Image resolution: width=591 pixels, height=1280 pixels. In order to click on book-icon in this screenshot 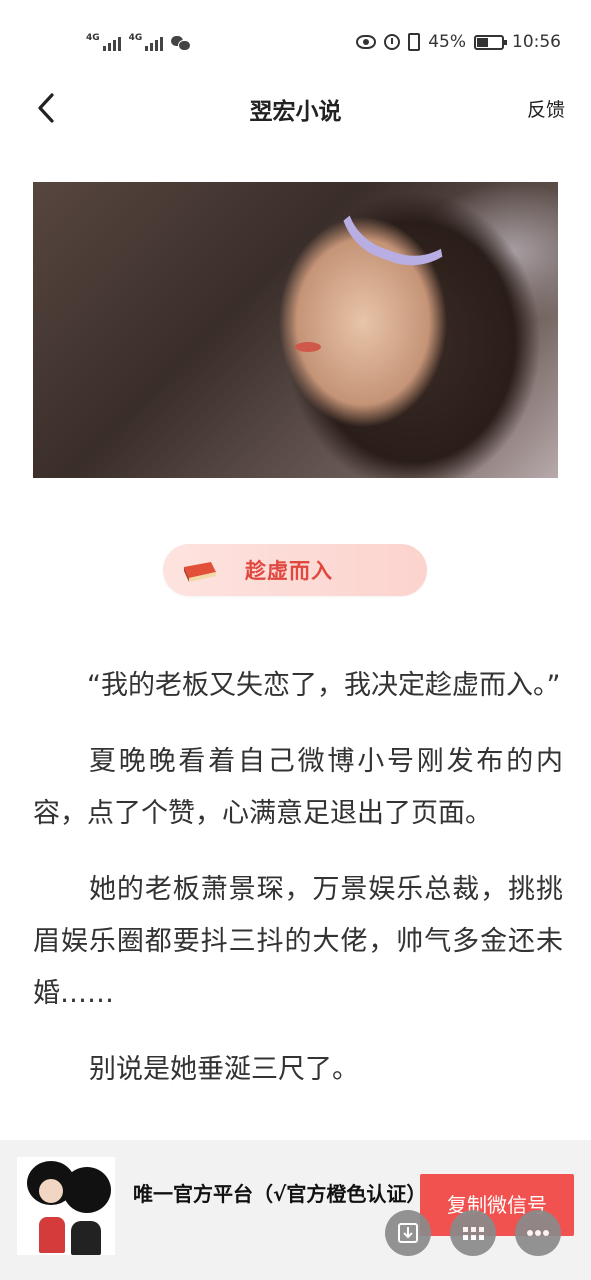, I will do `click(200, 572)`.